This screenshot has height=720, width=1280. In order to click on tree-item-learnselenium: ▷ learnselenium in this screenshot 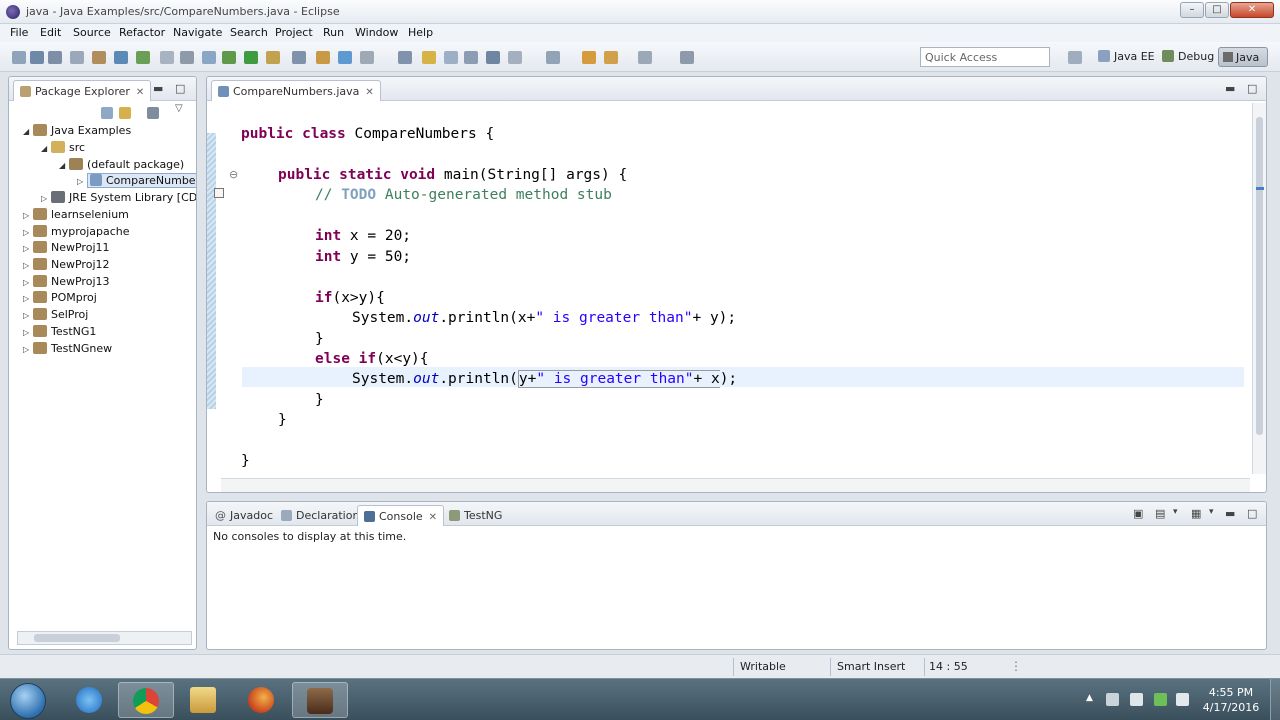, I will do `click(76, 216)`.